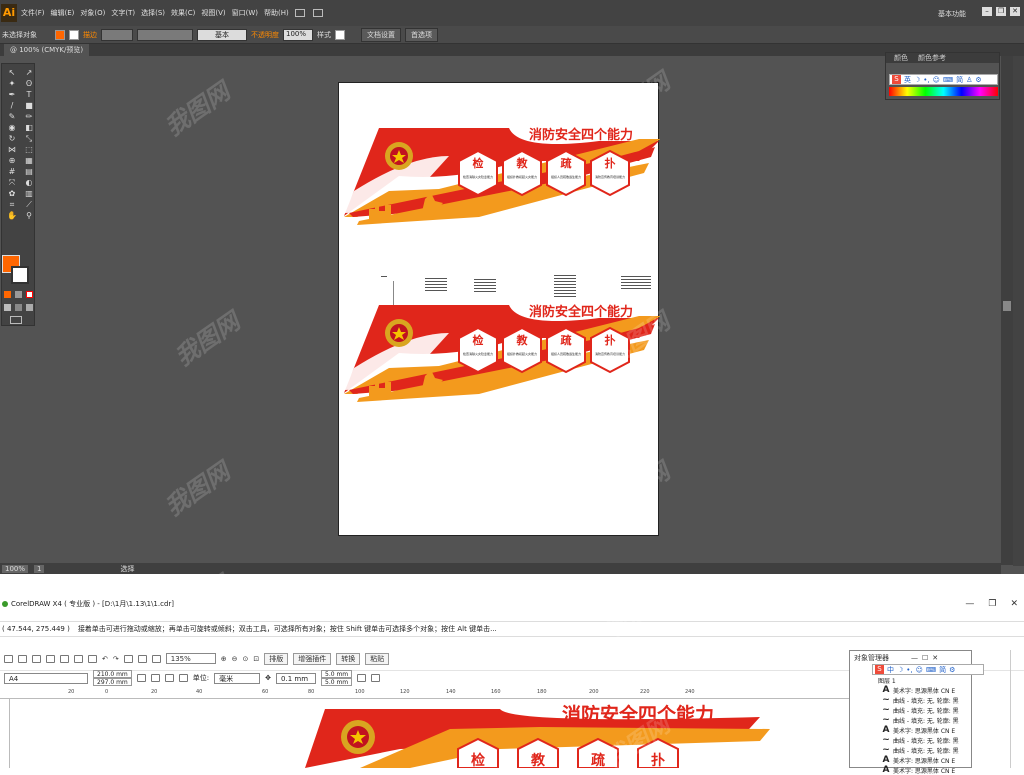  What do you see at coordinates (7, 307) in the screenshot?
I see `draw-normal-icon` at bounding box center [7, 307].